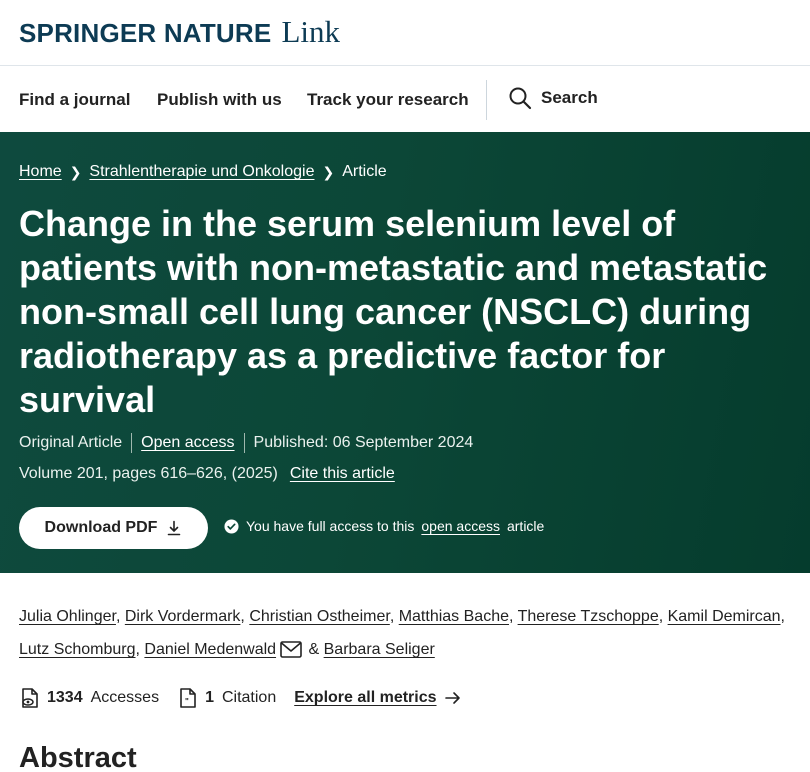 This screenshot has width=810, height=772. Describe the element at coordinates (291, 649) in the screenshot. I see `mail-icon` at that location.